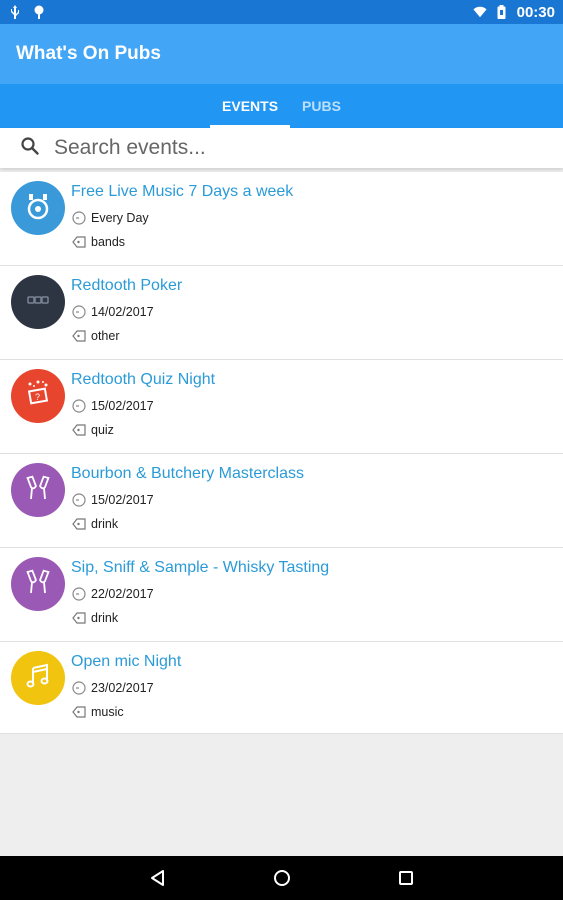 The image size is (563, 900). I want to click on back-icon, so click(158, 878).